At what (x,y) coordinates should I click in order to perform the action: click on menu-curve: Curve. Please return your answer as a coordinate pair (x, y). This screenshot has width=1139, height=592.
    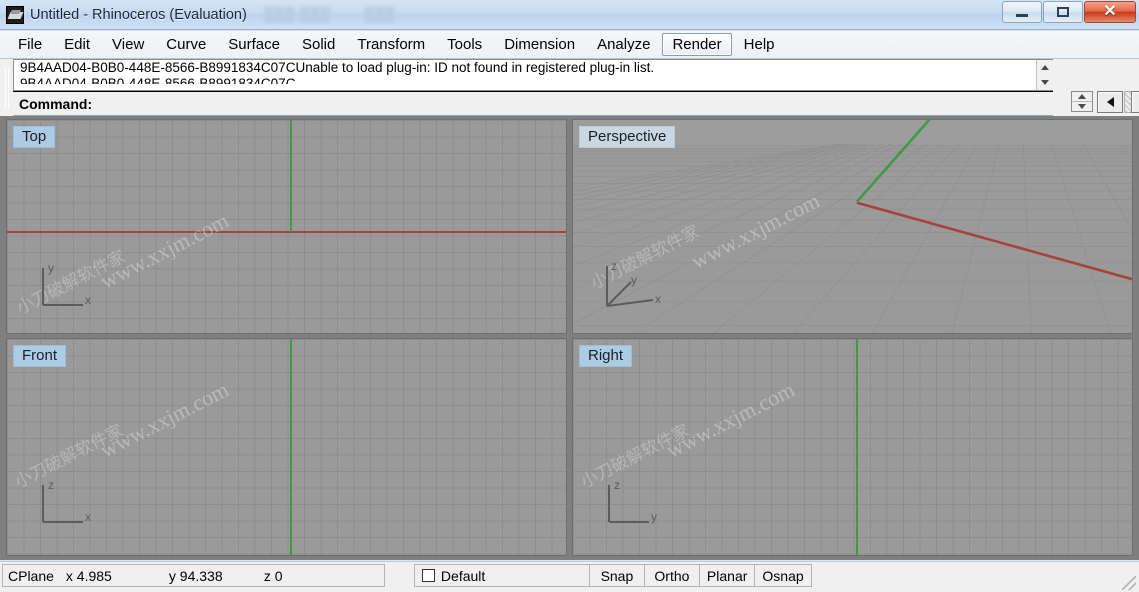
    Looking at the image, I should click on (186, 44).